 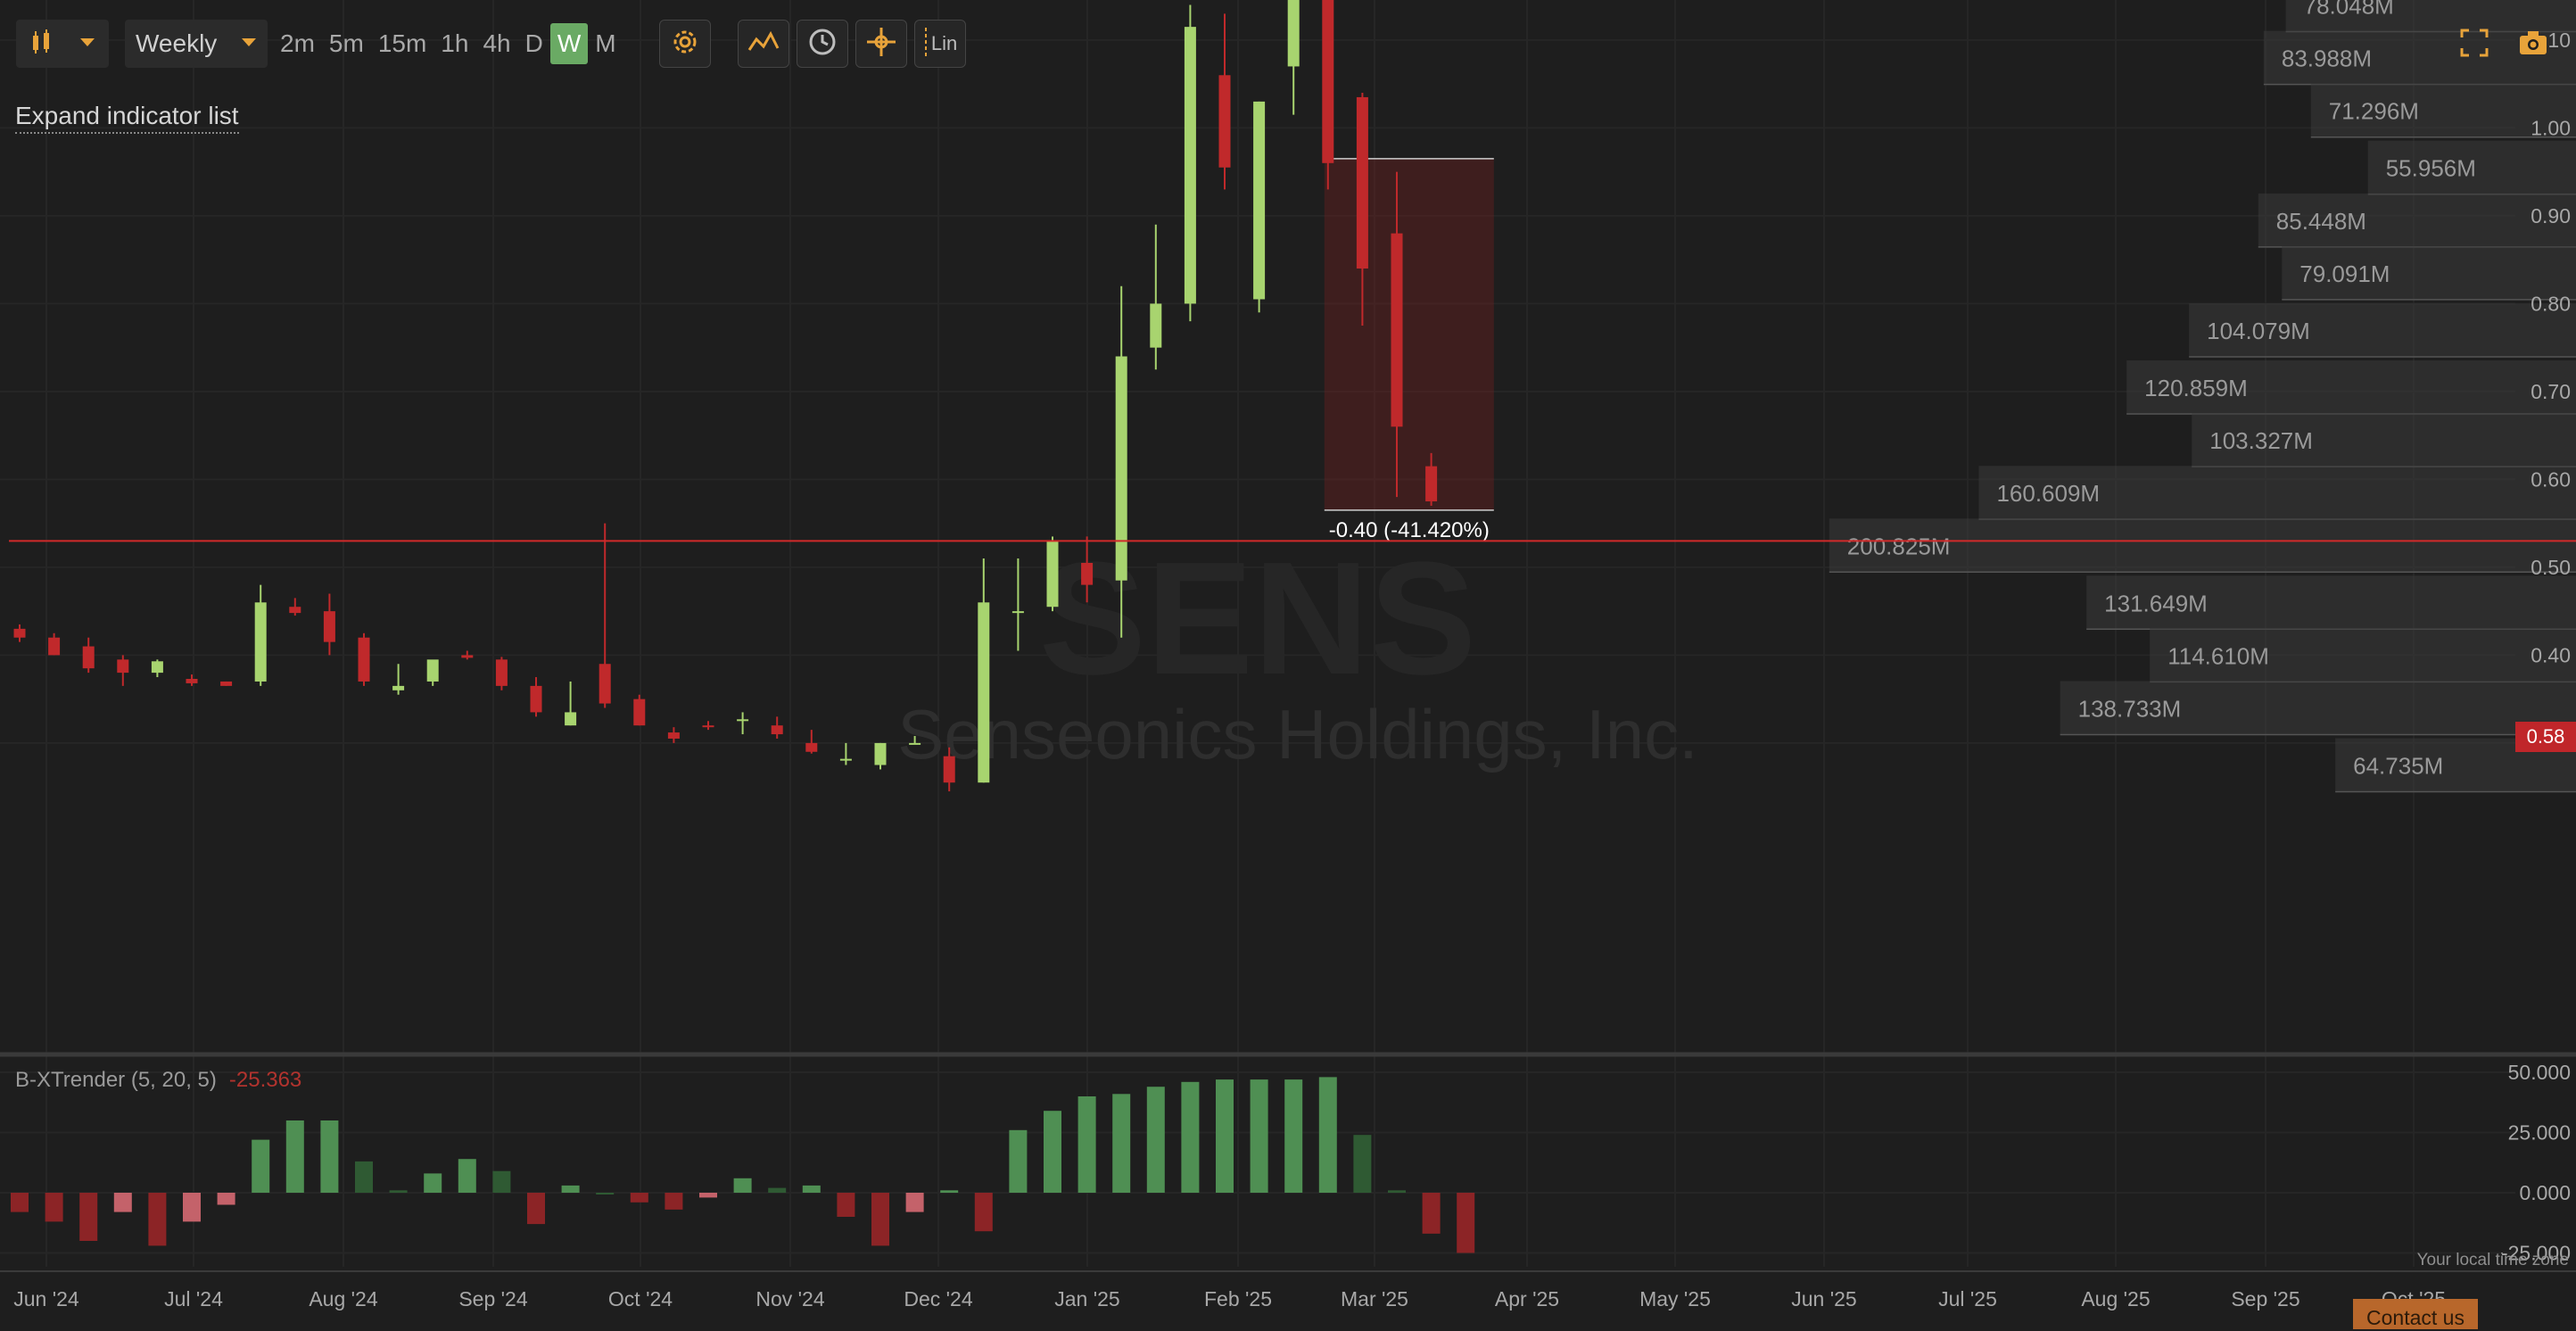 What do you see at coordinates (265, 1080) in the screenshot?
I see `indicator-value: -25.363` at bounding box center [265, 1080].